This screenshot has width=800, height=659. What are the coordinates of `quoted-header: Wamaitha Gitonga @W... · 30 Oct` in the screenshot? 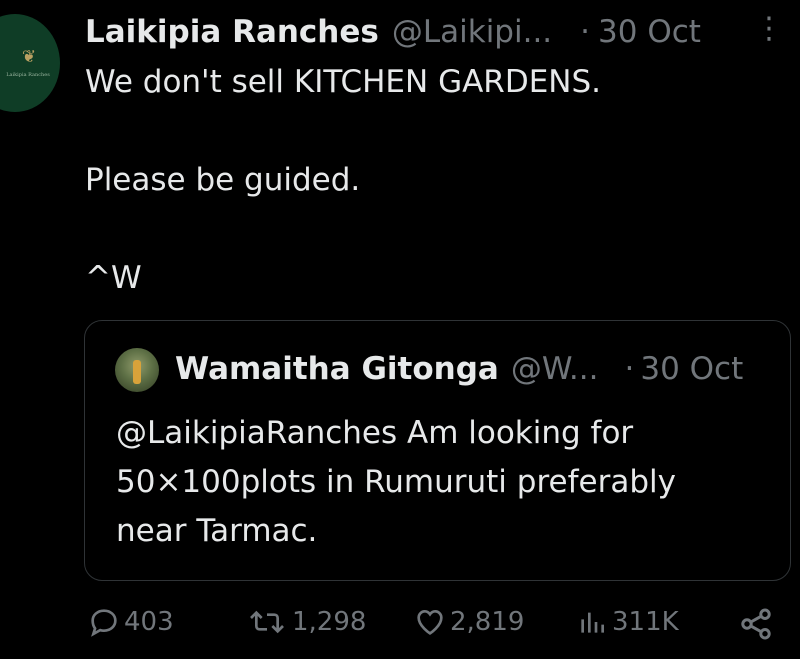 It's located at (472, 369).